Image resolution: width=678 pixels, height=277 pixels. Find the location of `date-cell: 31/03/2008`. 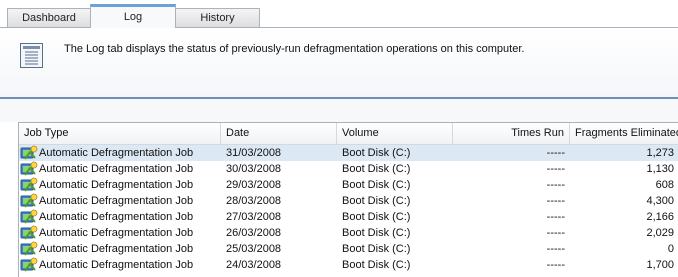

date-cell: 31/03/2008 is located at coordinates (254, 153).